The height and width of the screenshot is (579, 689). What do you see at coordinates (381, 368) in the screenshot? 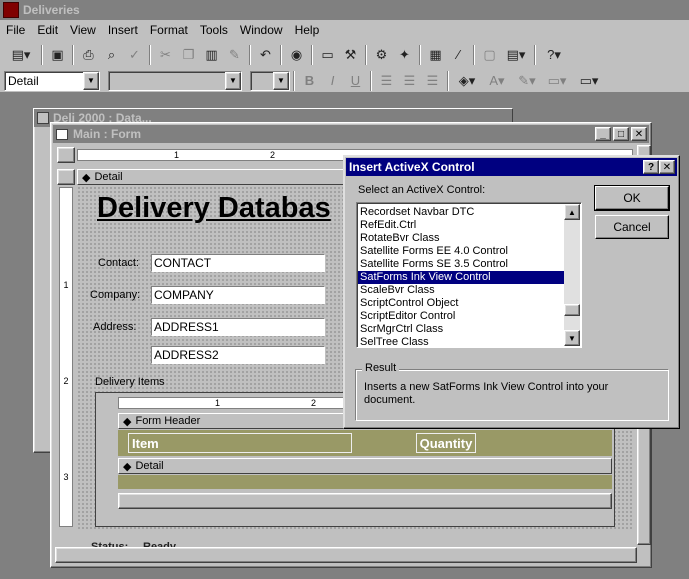
I see `result-label: Result` at bounding box center [381, 368].